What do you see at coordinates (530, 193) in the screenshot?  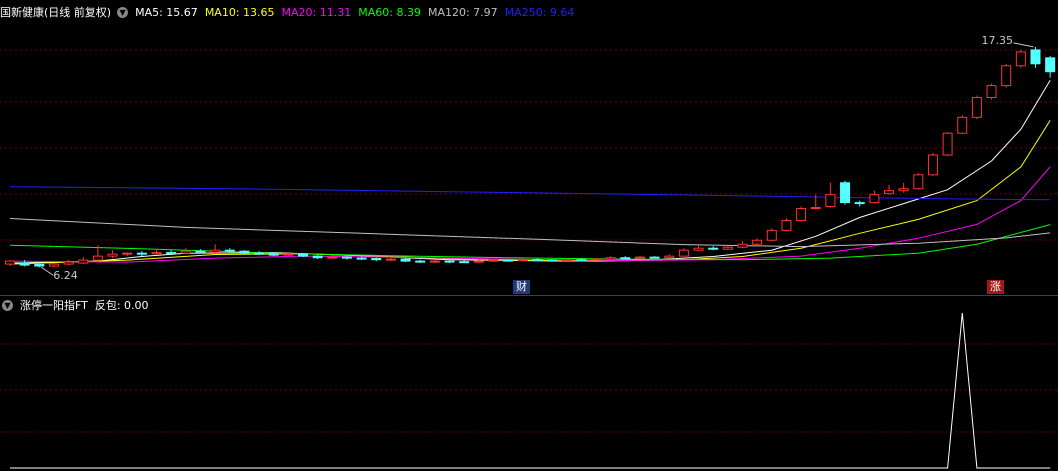 I see `ma-line-ma250` at bounding box center [530, 193].